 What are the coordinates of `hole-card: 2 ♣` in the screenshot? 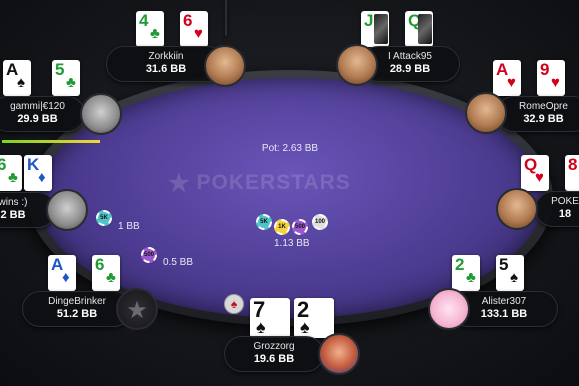 It's located at (466, 273).